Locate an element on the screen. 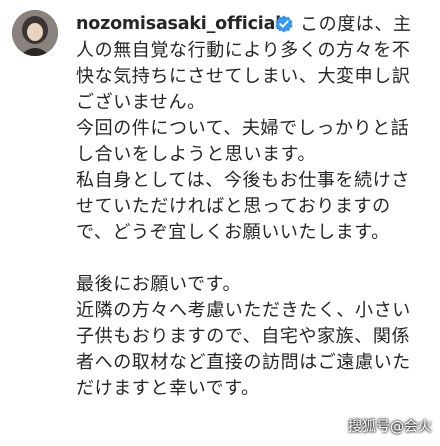  profile-avatar is located at coordinates (35, 33).